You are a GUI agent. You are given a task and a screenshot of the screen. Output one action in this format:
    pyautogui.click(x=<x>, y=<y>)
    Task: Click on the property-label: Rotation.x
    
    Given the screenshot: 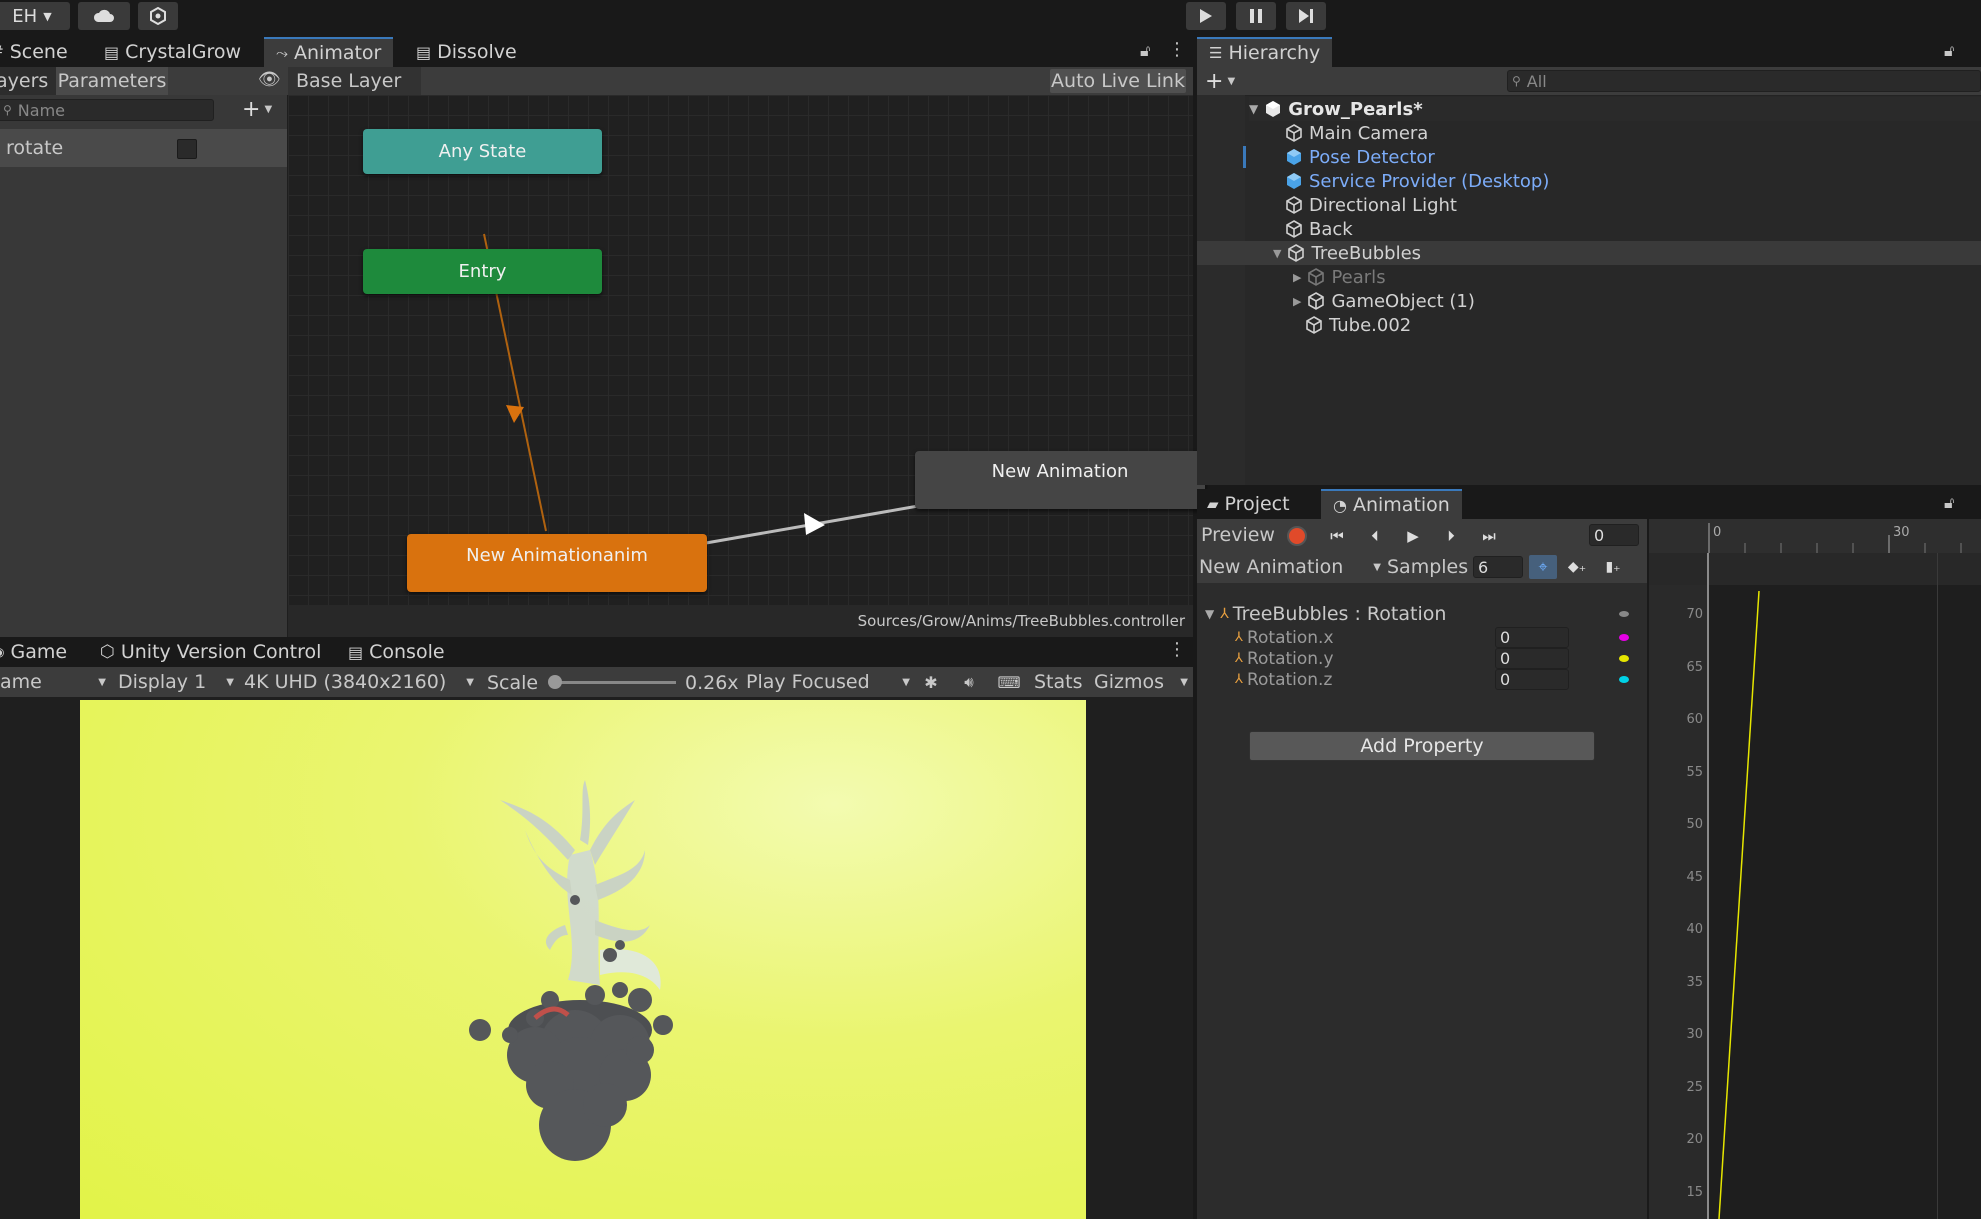 What is the action you would take?
    pyautogui.click(x=1290, y=637)
    